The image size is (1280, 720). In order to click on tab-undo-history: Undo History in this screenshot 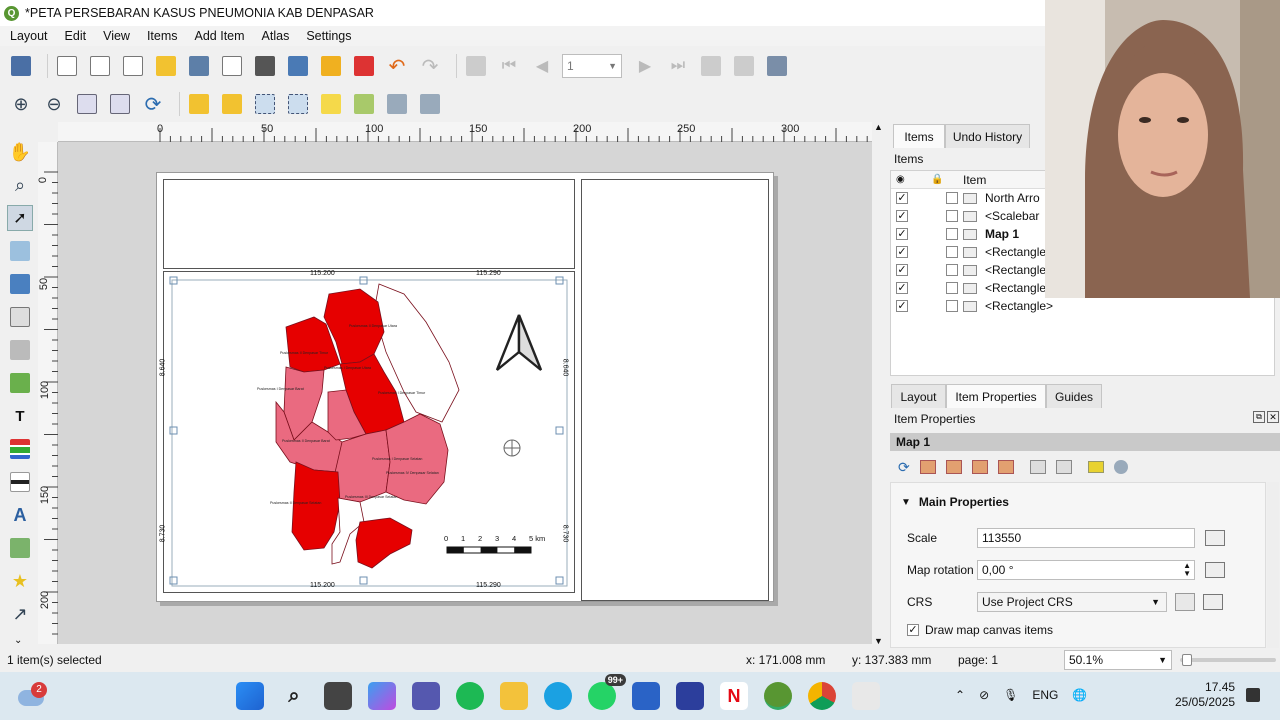, I will do `click(987, 136)`.